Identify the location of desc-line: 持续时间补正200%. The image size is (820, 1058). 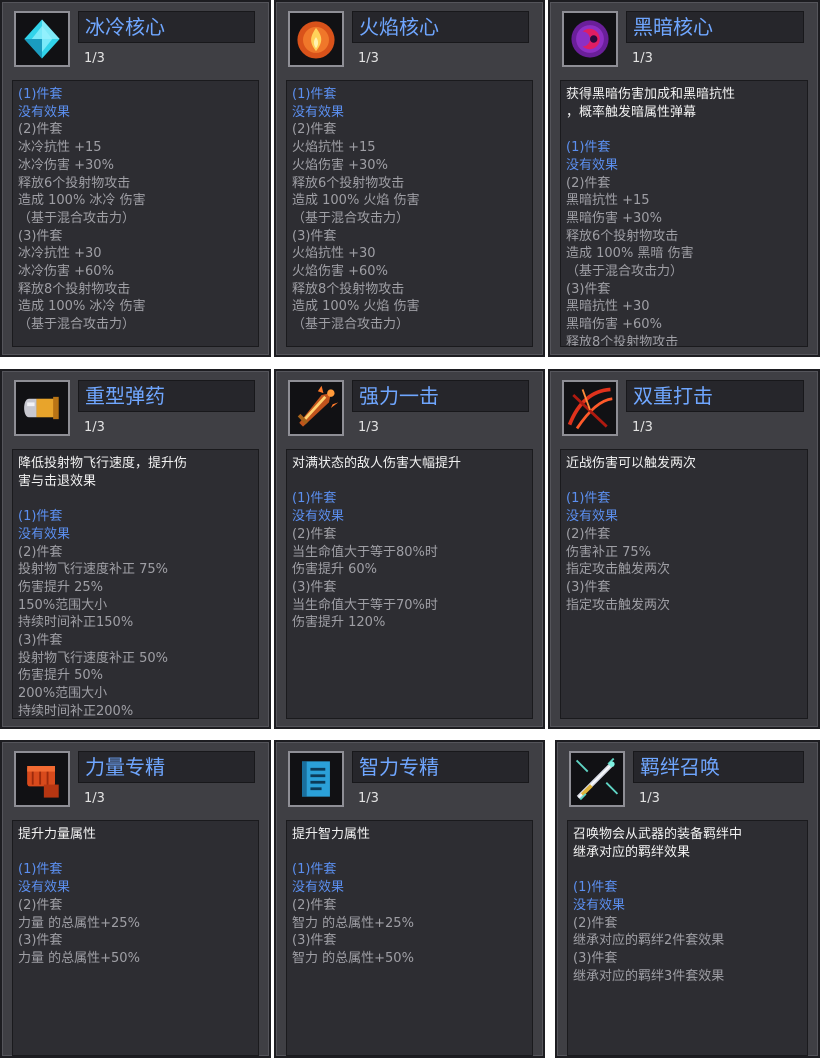
(76, 711).